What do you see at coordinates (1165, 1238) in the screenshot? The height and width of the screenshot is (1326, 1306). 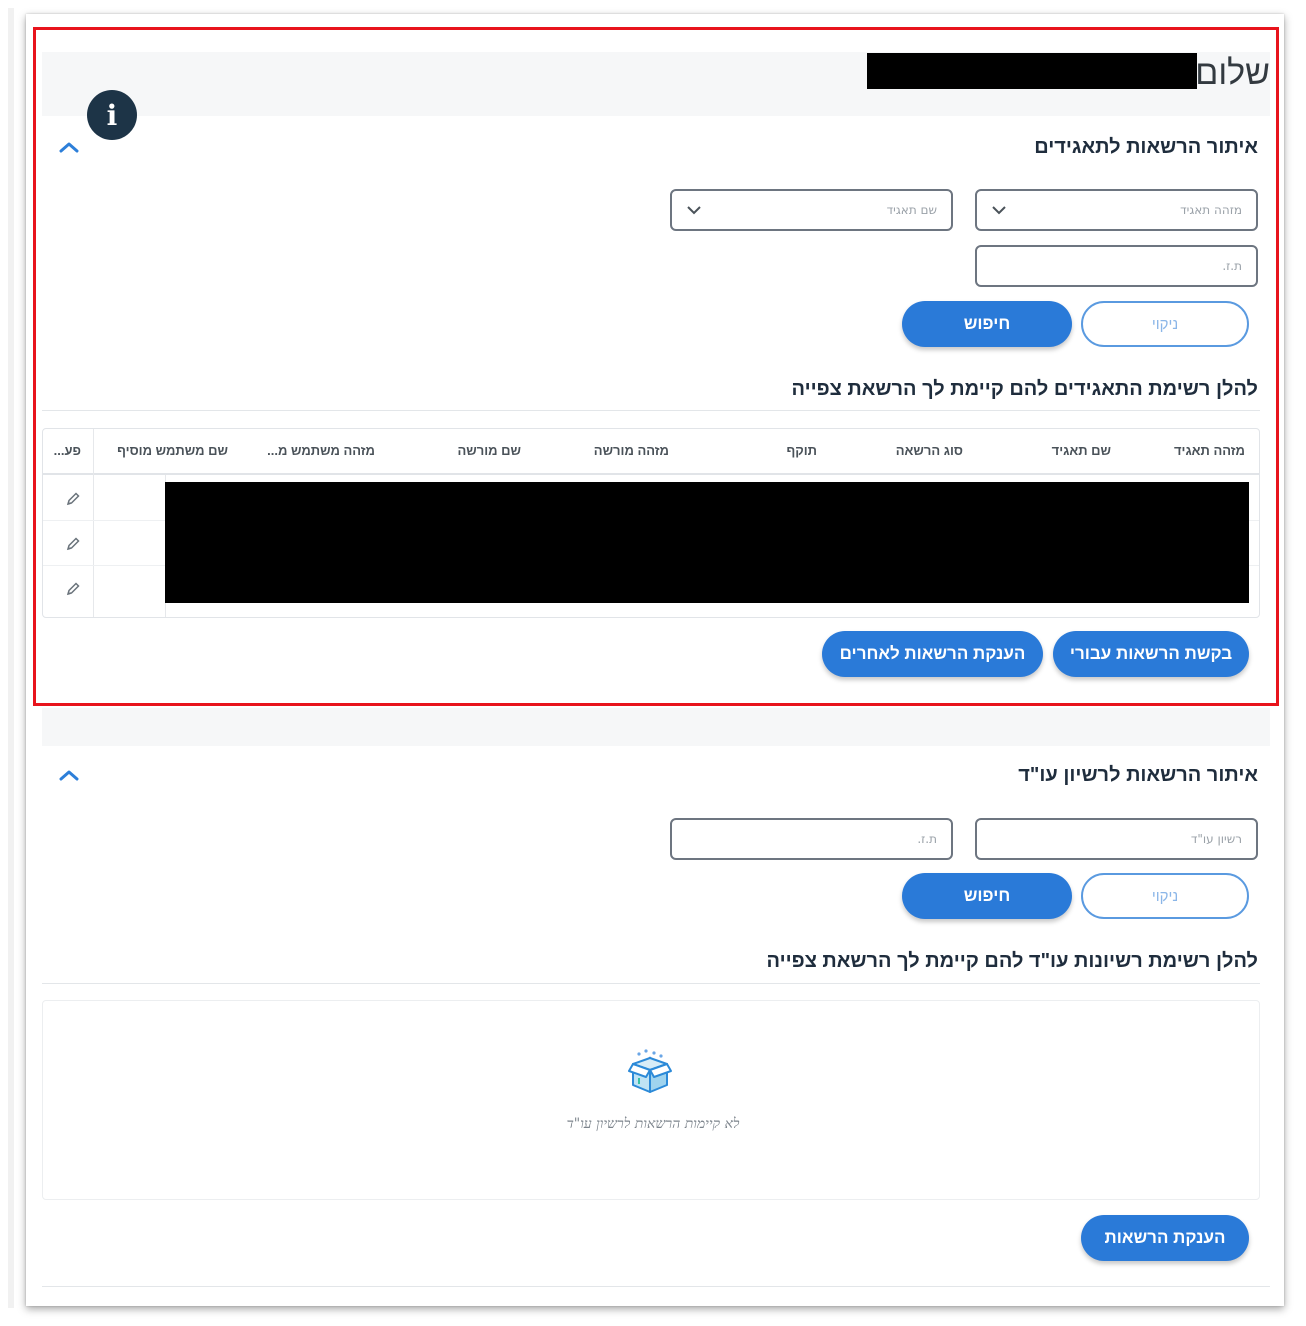 I see `grant-permissions-button: הענקת הרשאות` at bounding box center [1165, 1238].